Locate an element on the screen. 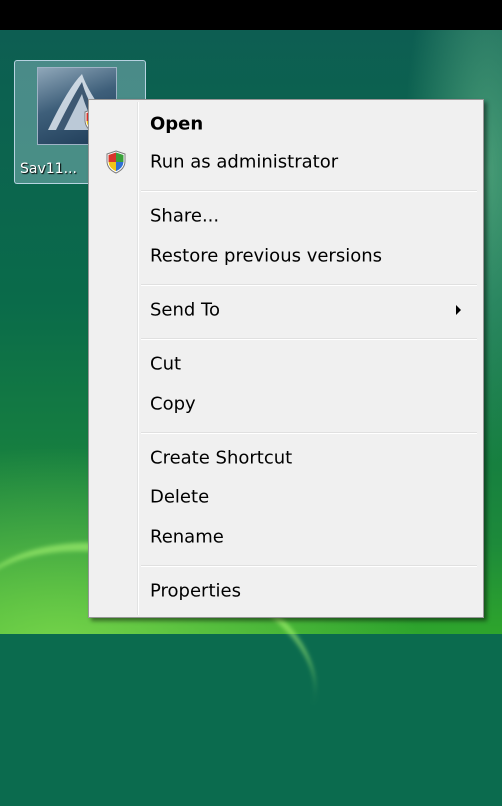 The height and width of the screenshot is (806, 502). menu-item-label: Restore previous versions is located at coordinates (266, 256).